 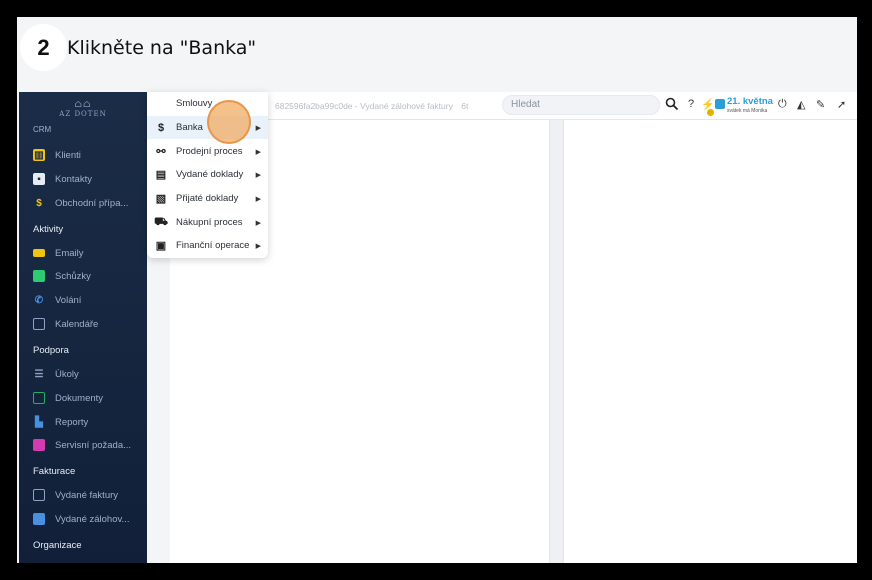 I want to click on wrench-icon: ➚, so click(x=841, y=104).